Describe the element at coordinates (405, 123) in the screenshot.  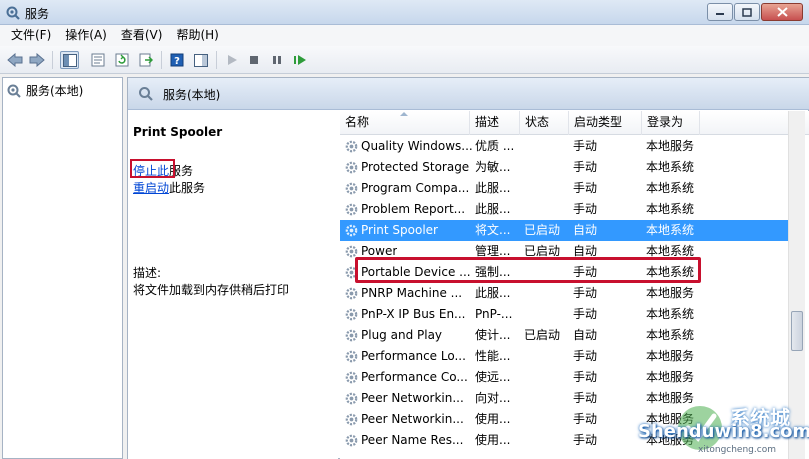
I see `column-header-name: 名称` at that location.